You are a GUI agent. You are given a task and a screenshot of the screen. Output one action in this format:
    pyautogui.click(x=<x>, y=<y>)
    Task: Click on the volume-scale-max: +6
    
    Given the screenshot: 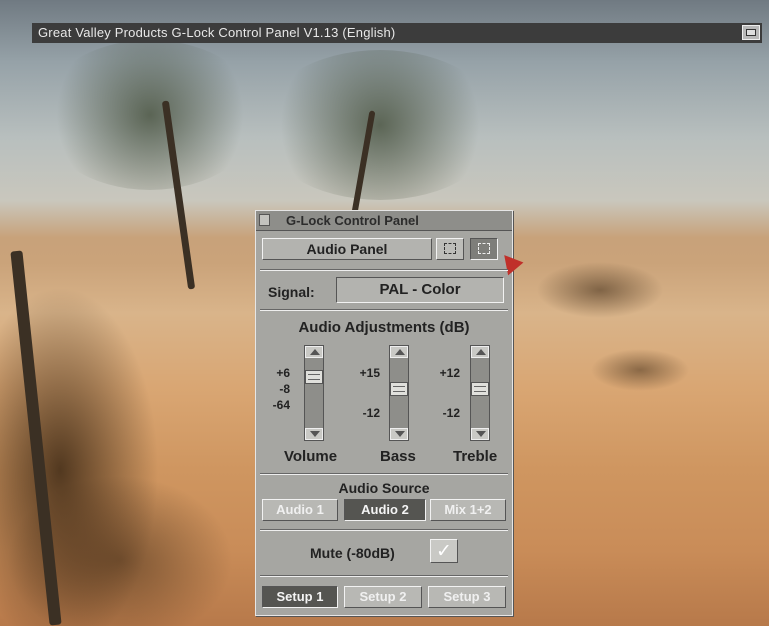 What is the action you would take?
    pyautogui.click(x=283, y=373)
    